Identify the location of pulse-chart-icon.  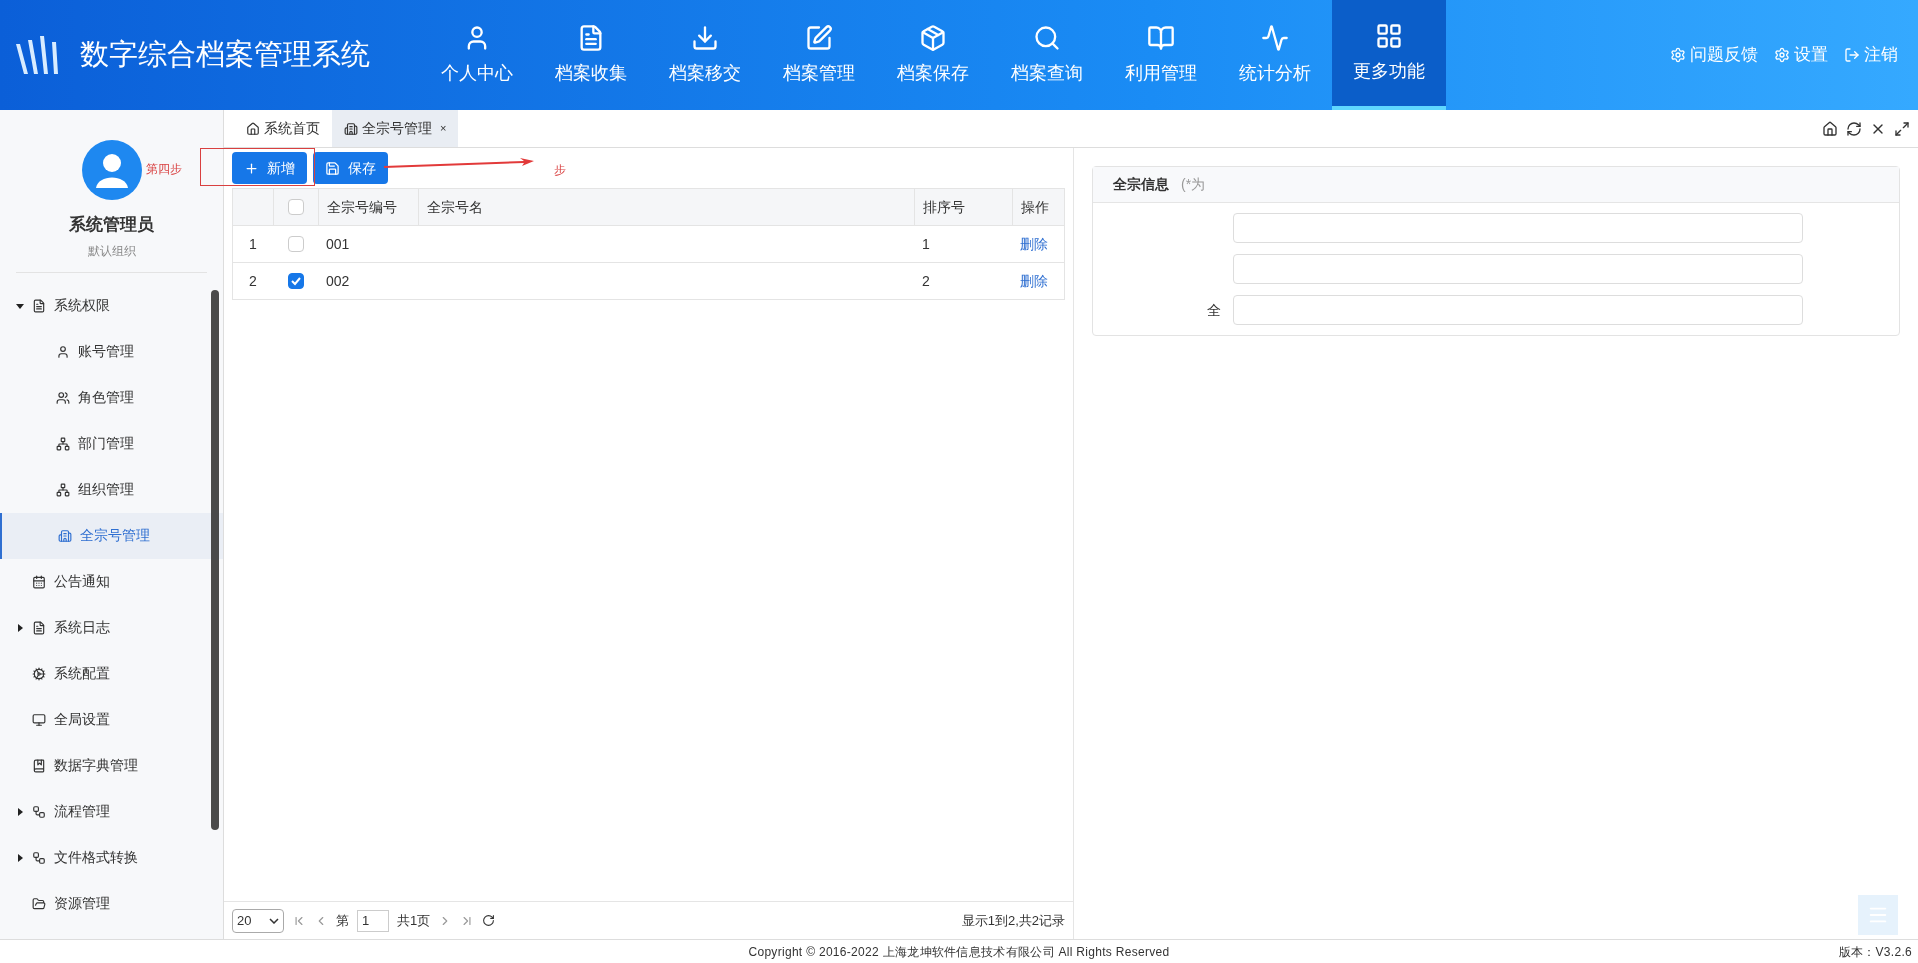
(1275, 37).